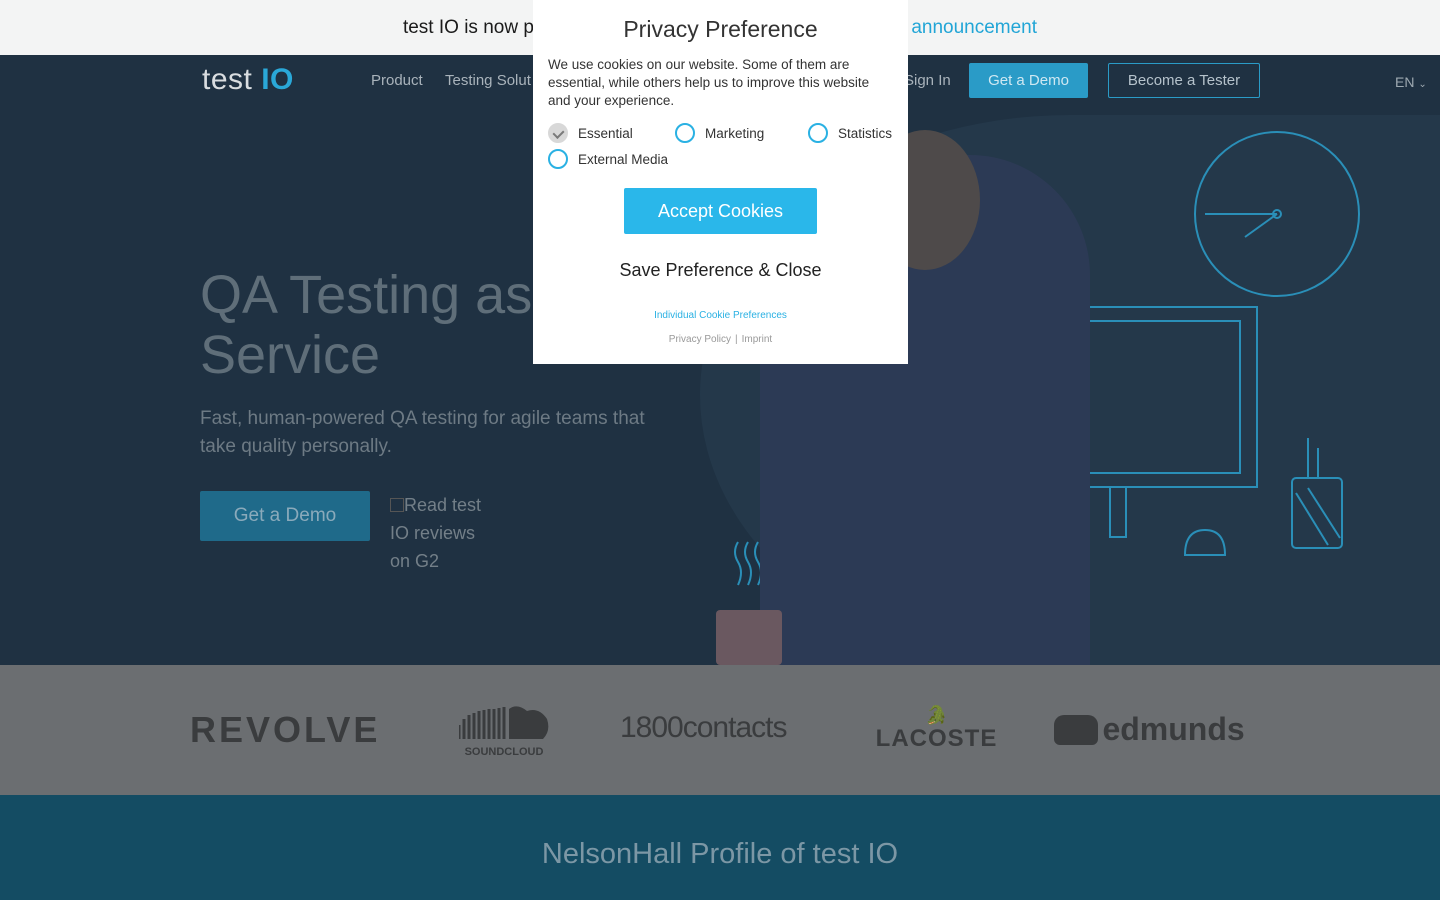  I want to click on clock-illustration-icon, so click(1277, 214).